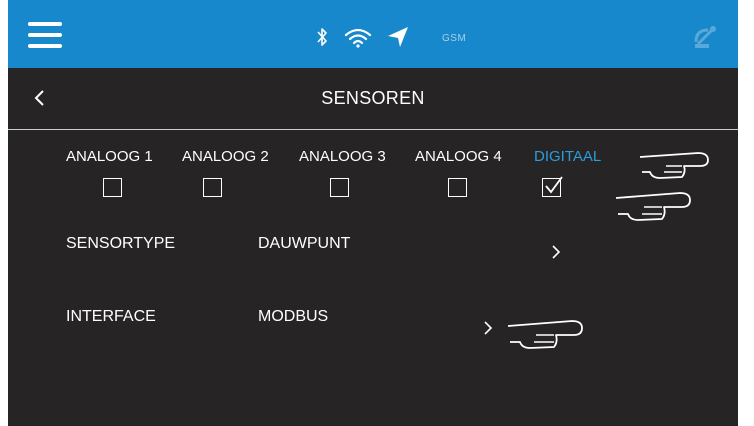 This screenshot has height=426, width=754. I want to click on satellite-dish-icon, so click(706, 36).